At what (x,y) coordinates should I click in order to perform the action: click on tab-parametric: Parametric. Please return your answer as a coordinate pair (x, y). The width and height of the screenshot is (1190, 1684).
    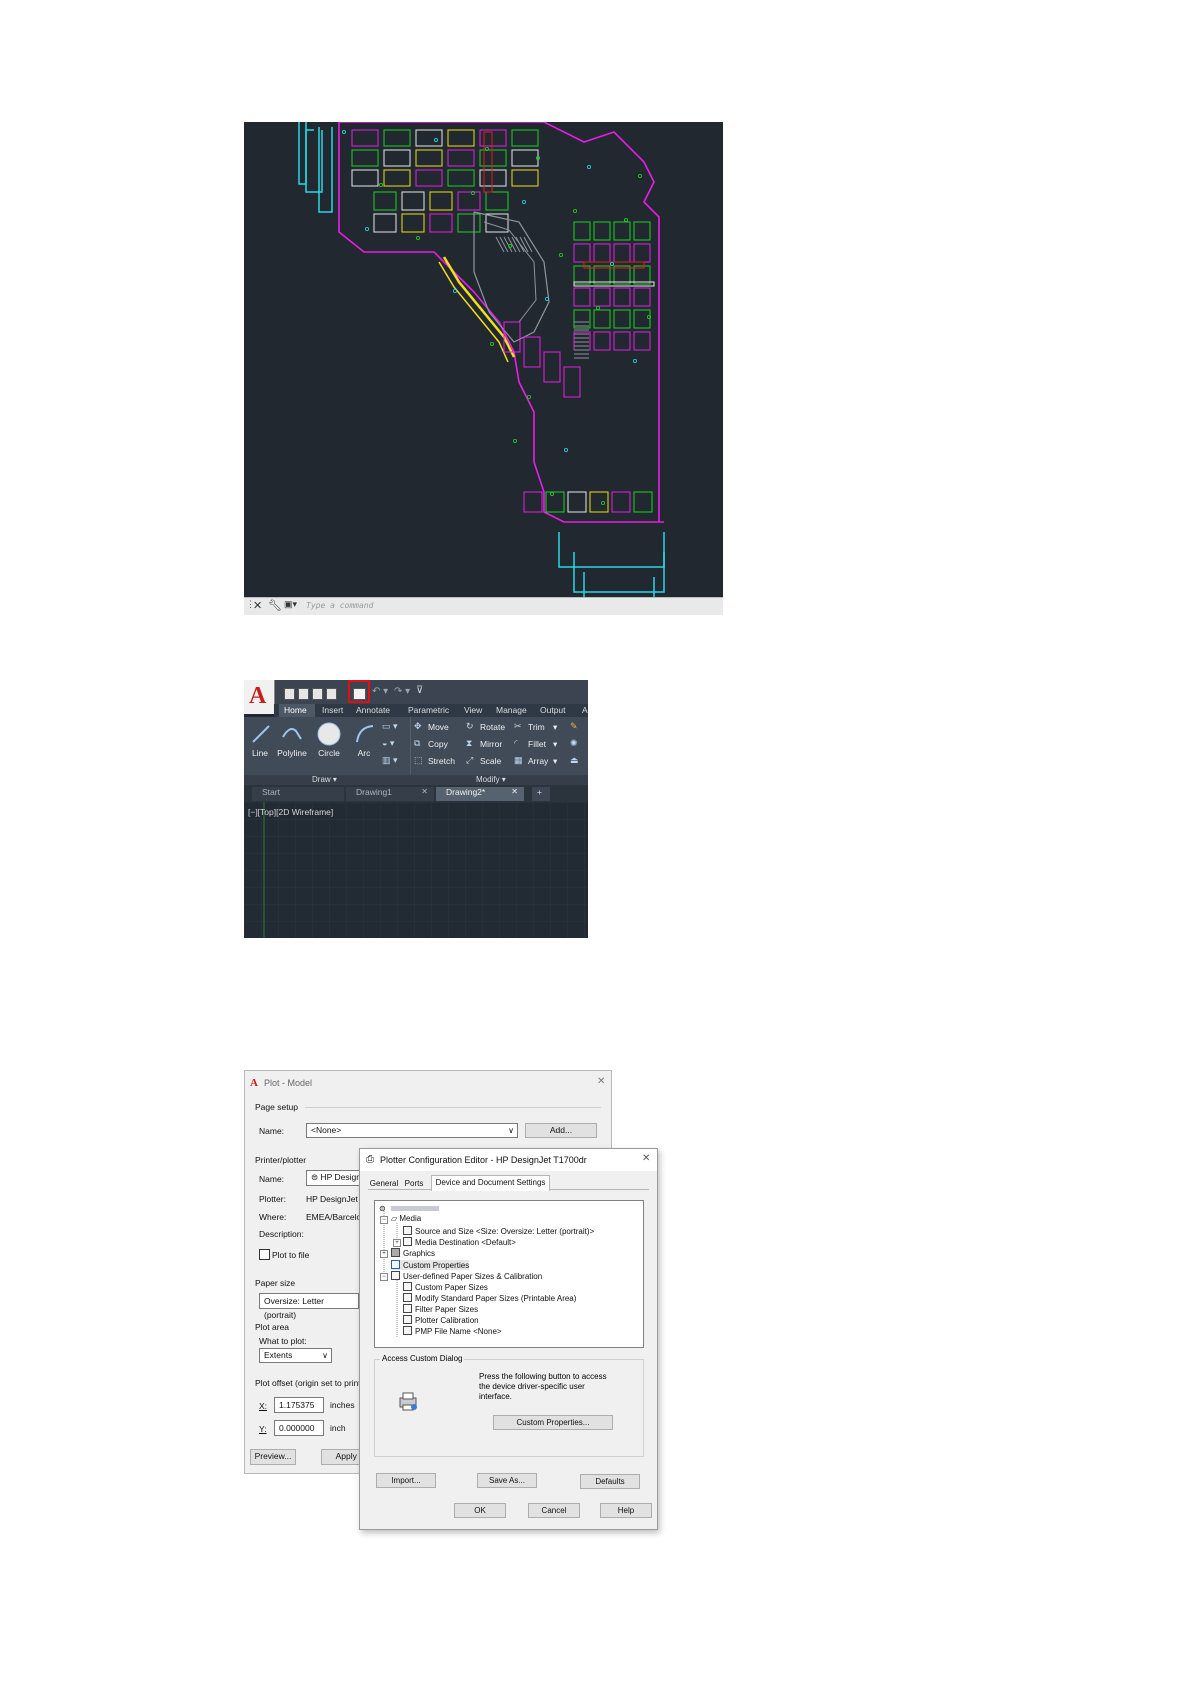
    Looking at the image, I should click on (428, 710).